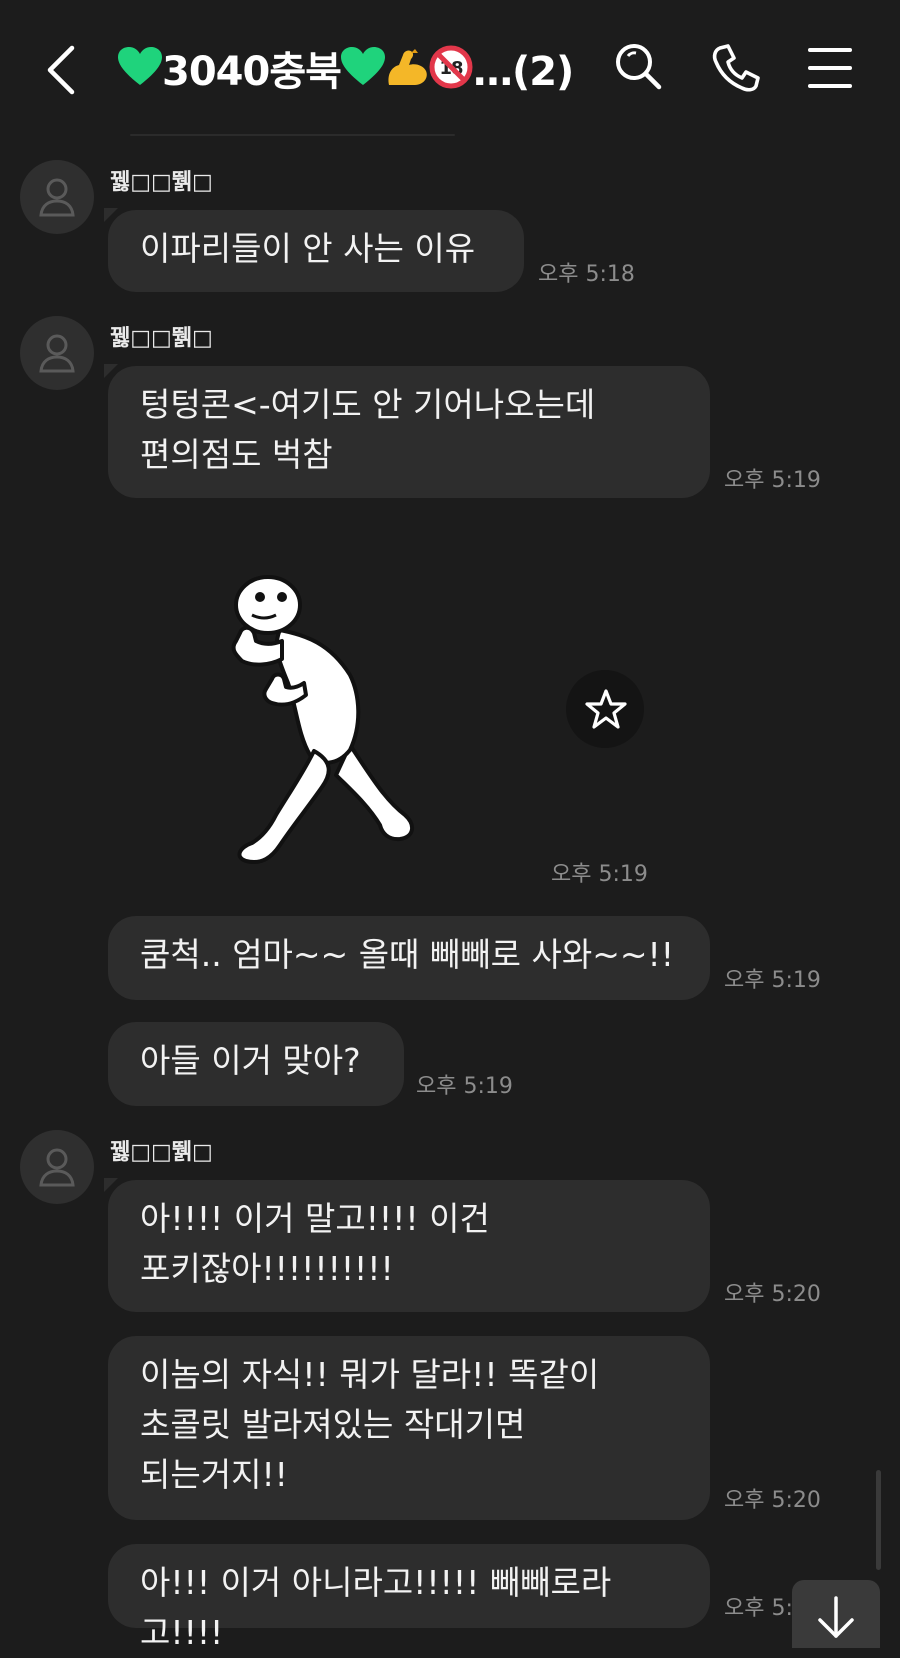 The height and width of the screenshot is (1658, 900). Describe the element at coordinates (407, 74) in the screenshot. I see `flexed-biceps-icon` at that location.